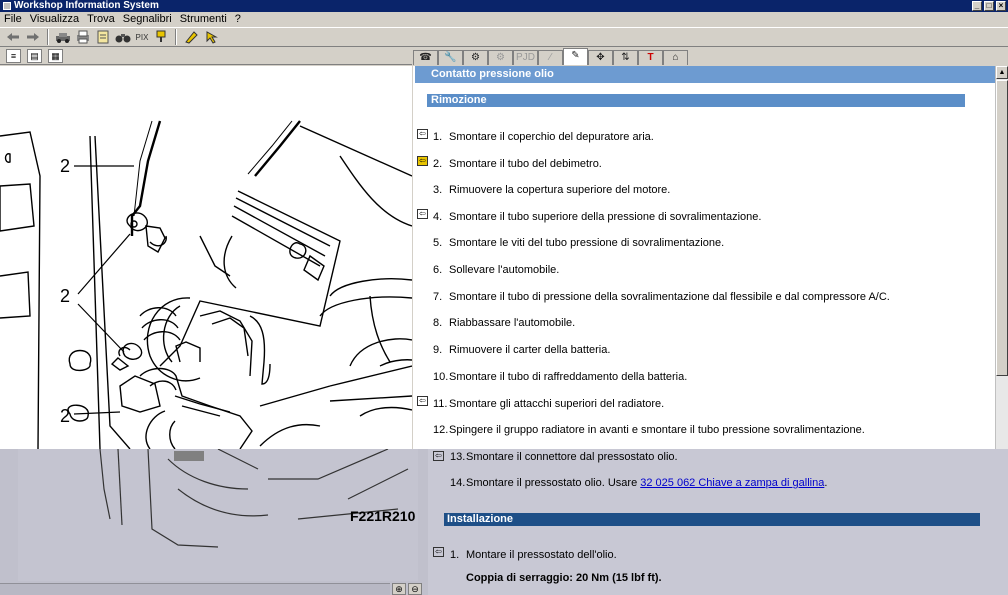 The image size is (1008, 595). I want to click on procedure-step: 9. Rimuovere il carter della batteria., so click(522, 350).